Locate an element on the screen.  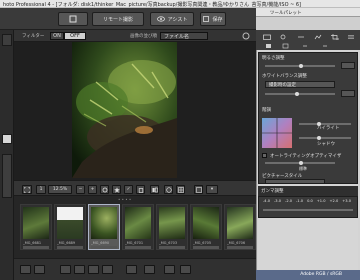
sort-select: ファイル名 is located at coordinates (184, 36).